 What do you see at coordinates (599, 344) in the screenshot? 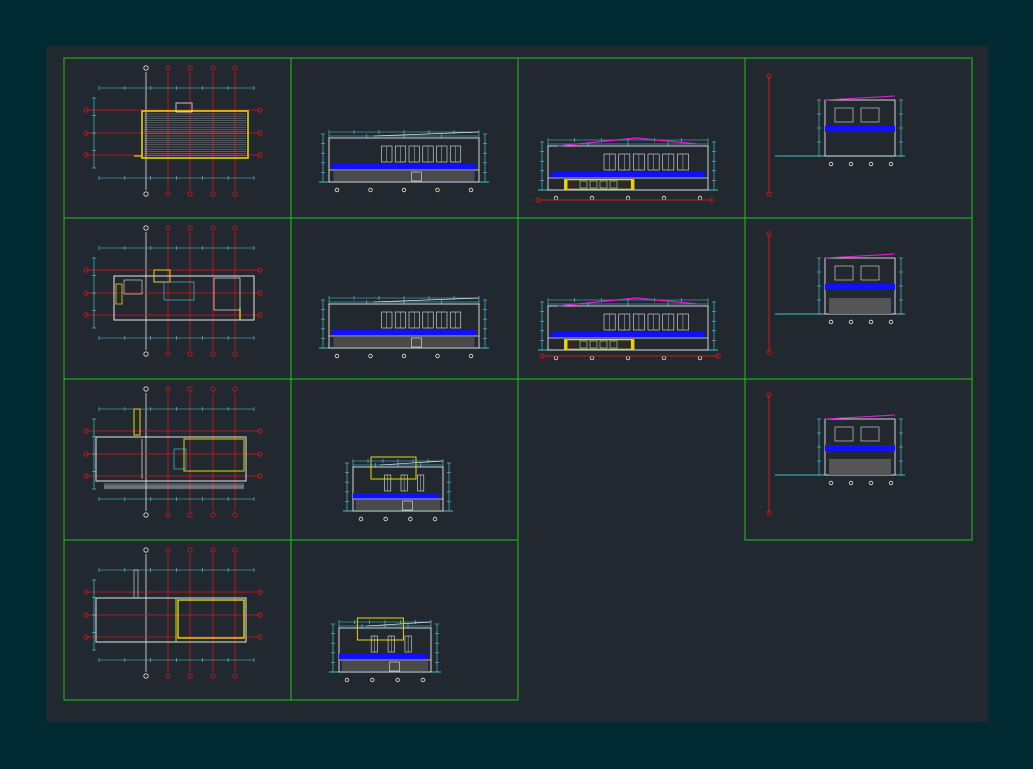
I see `section-room` at bounding box center [599, 344].